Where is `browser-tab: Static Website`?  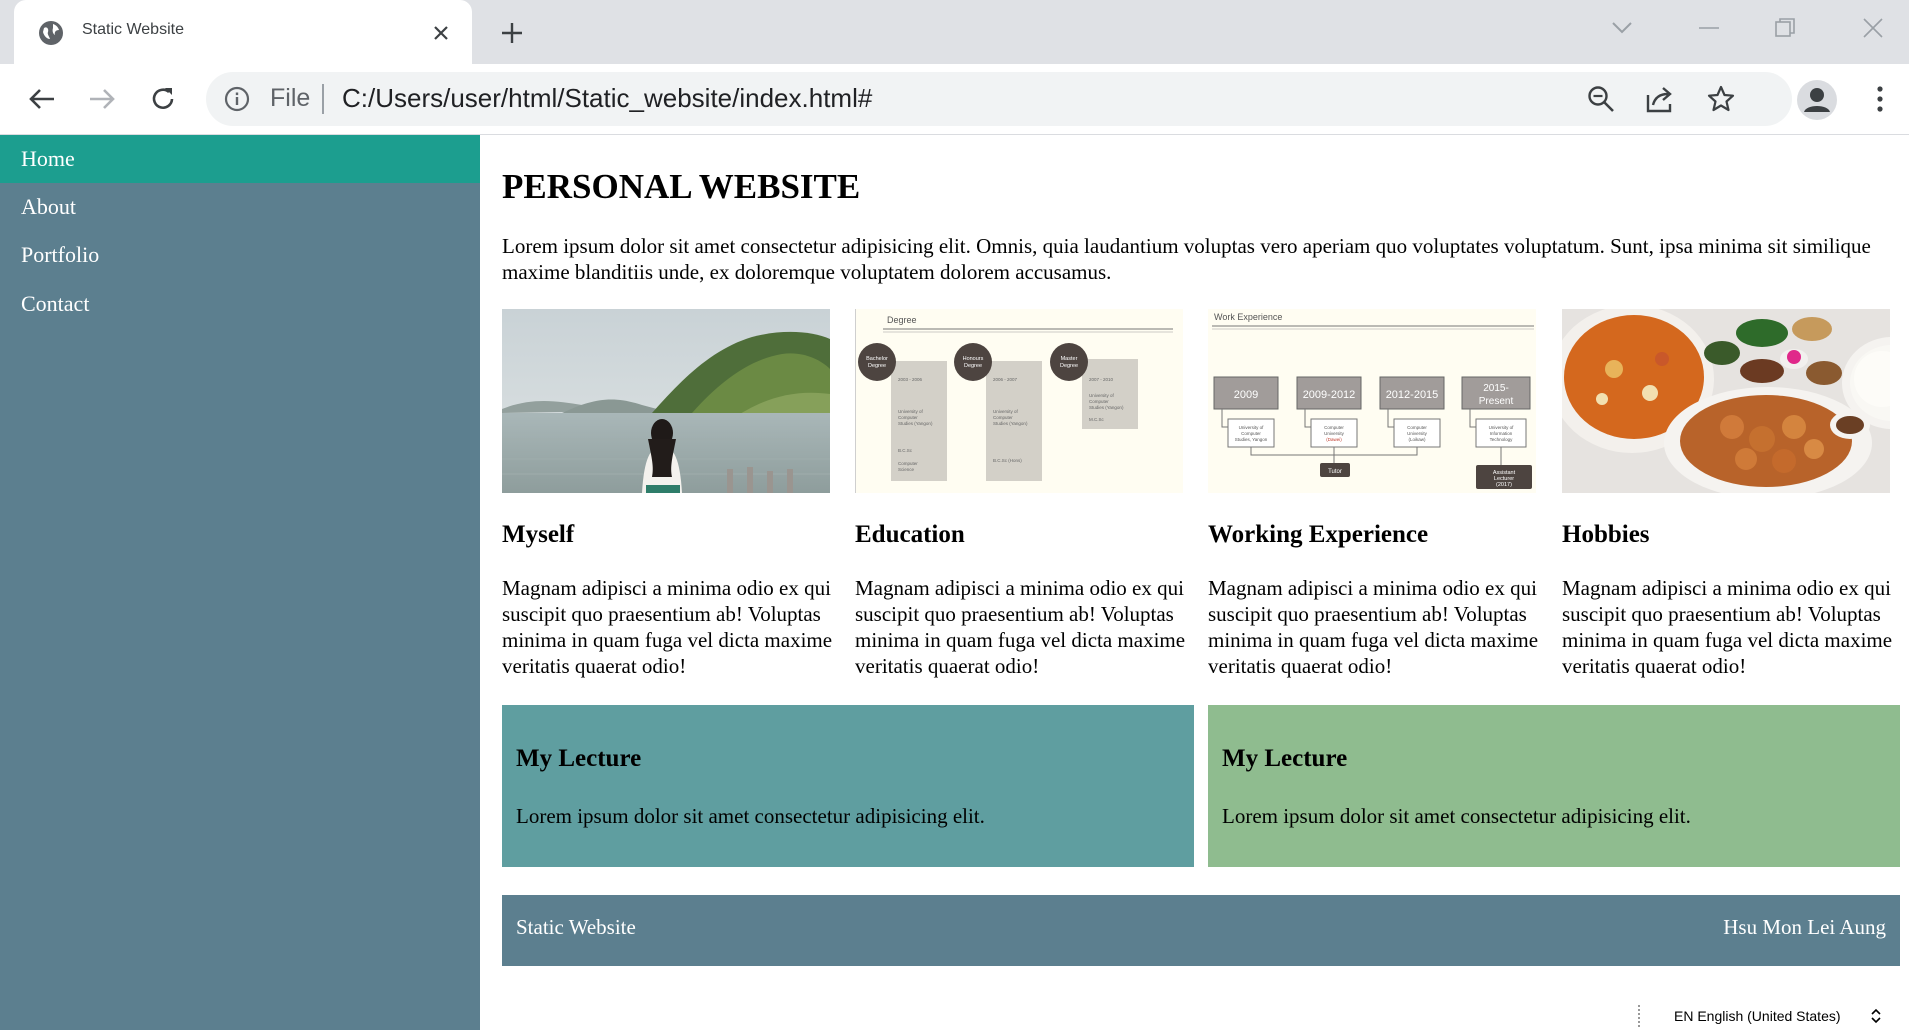
browser-tab: Static Website is located at coordinates (243, 32).